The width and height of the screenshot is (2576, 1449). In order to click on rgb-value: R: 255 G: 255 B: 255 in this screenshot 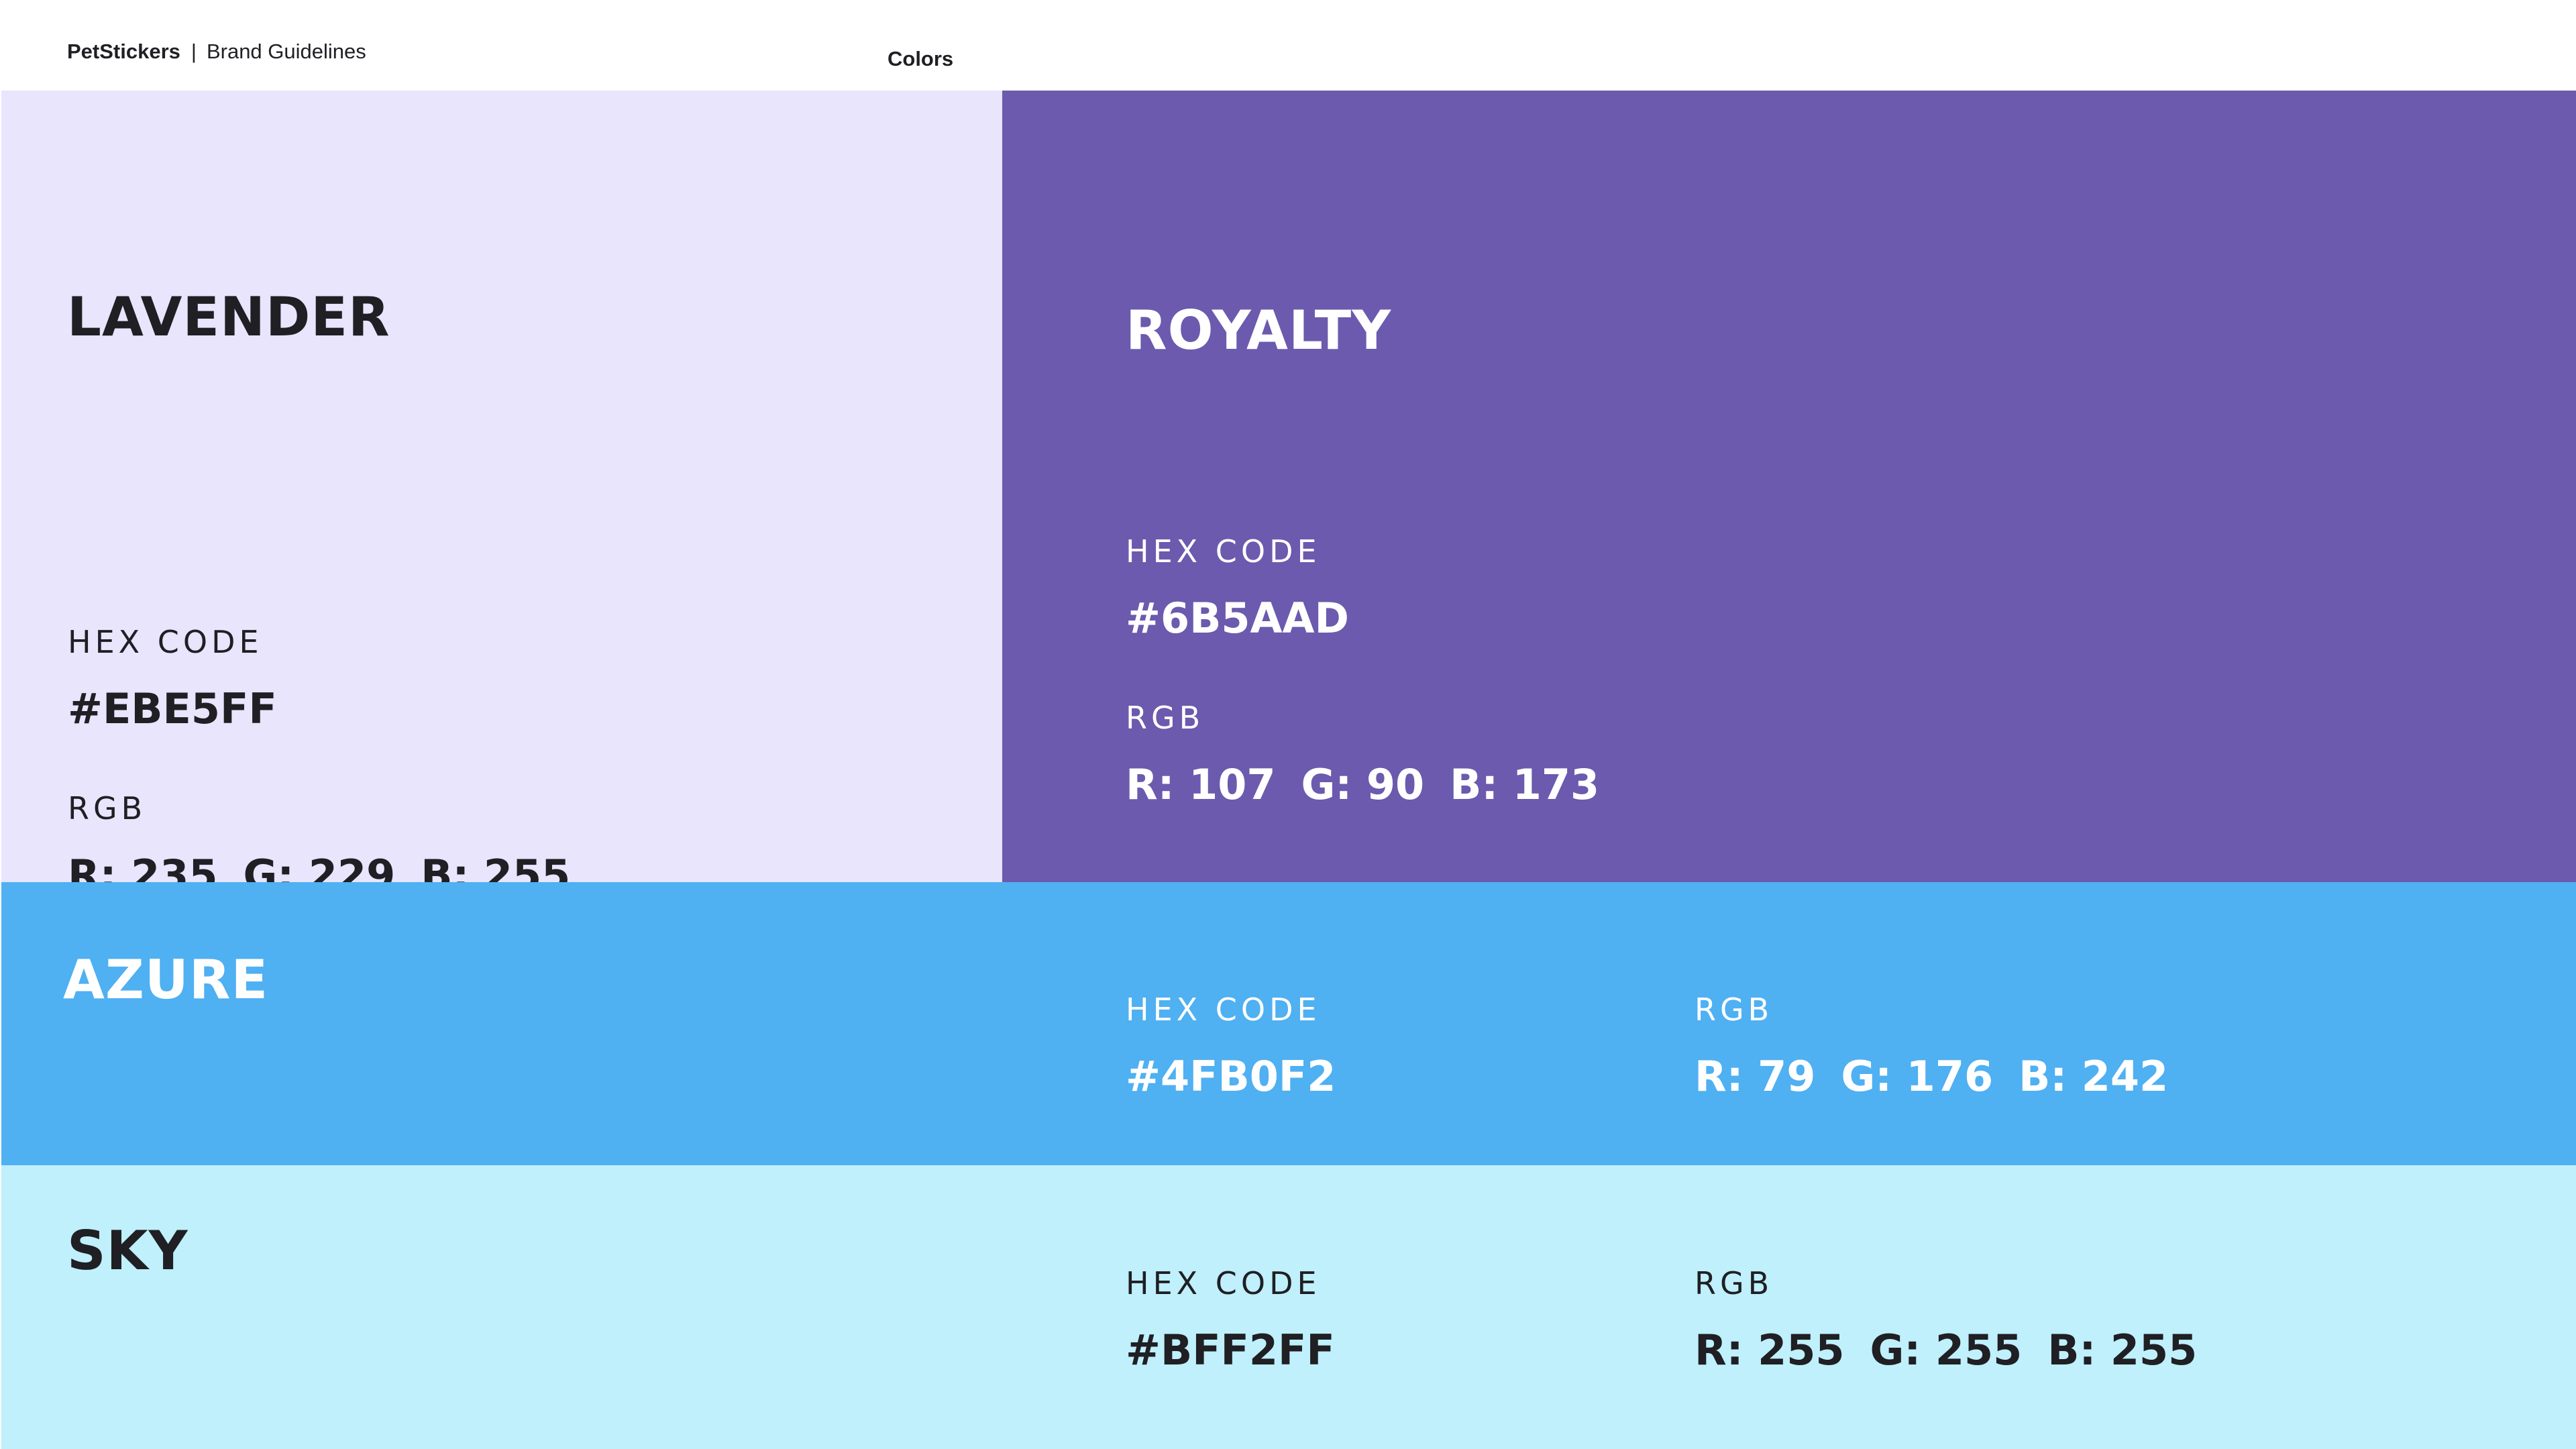, I will do `click(1946, 1350)`.